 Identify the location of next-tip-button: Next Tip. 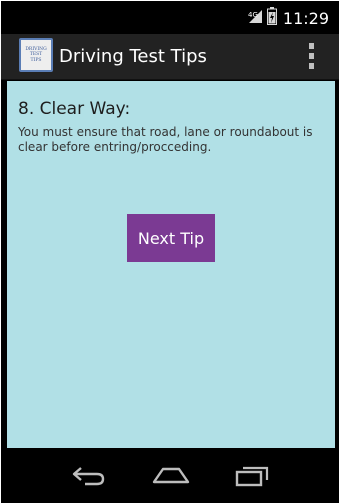
(171, 238).